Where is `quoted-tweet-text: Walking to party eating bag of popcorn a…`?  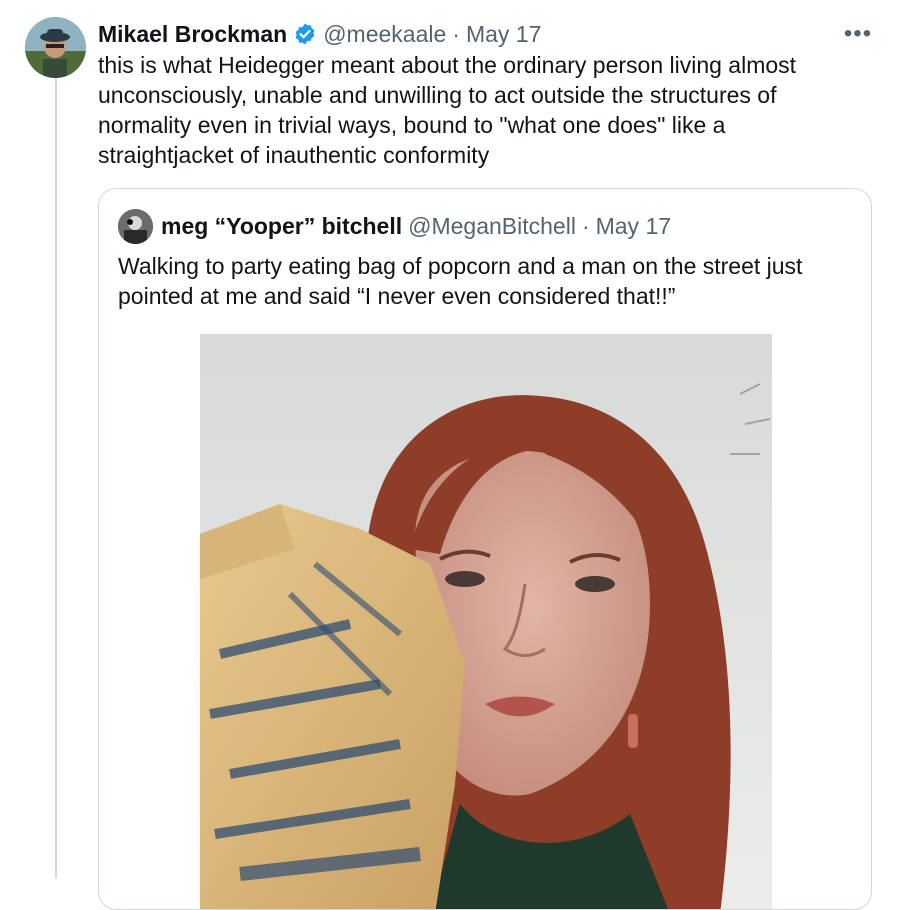 quoted-tweet-text: Walking to party eating bag of popcorn a… is located at coordinates (460, 281).